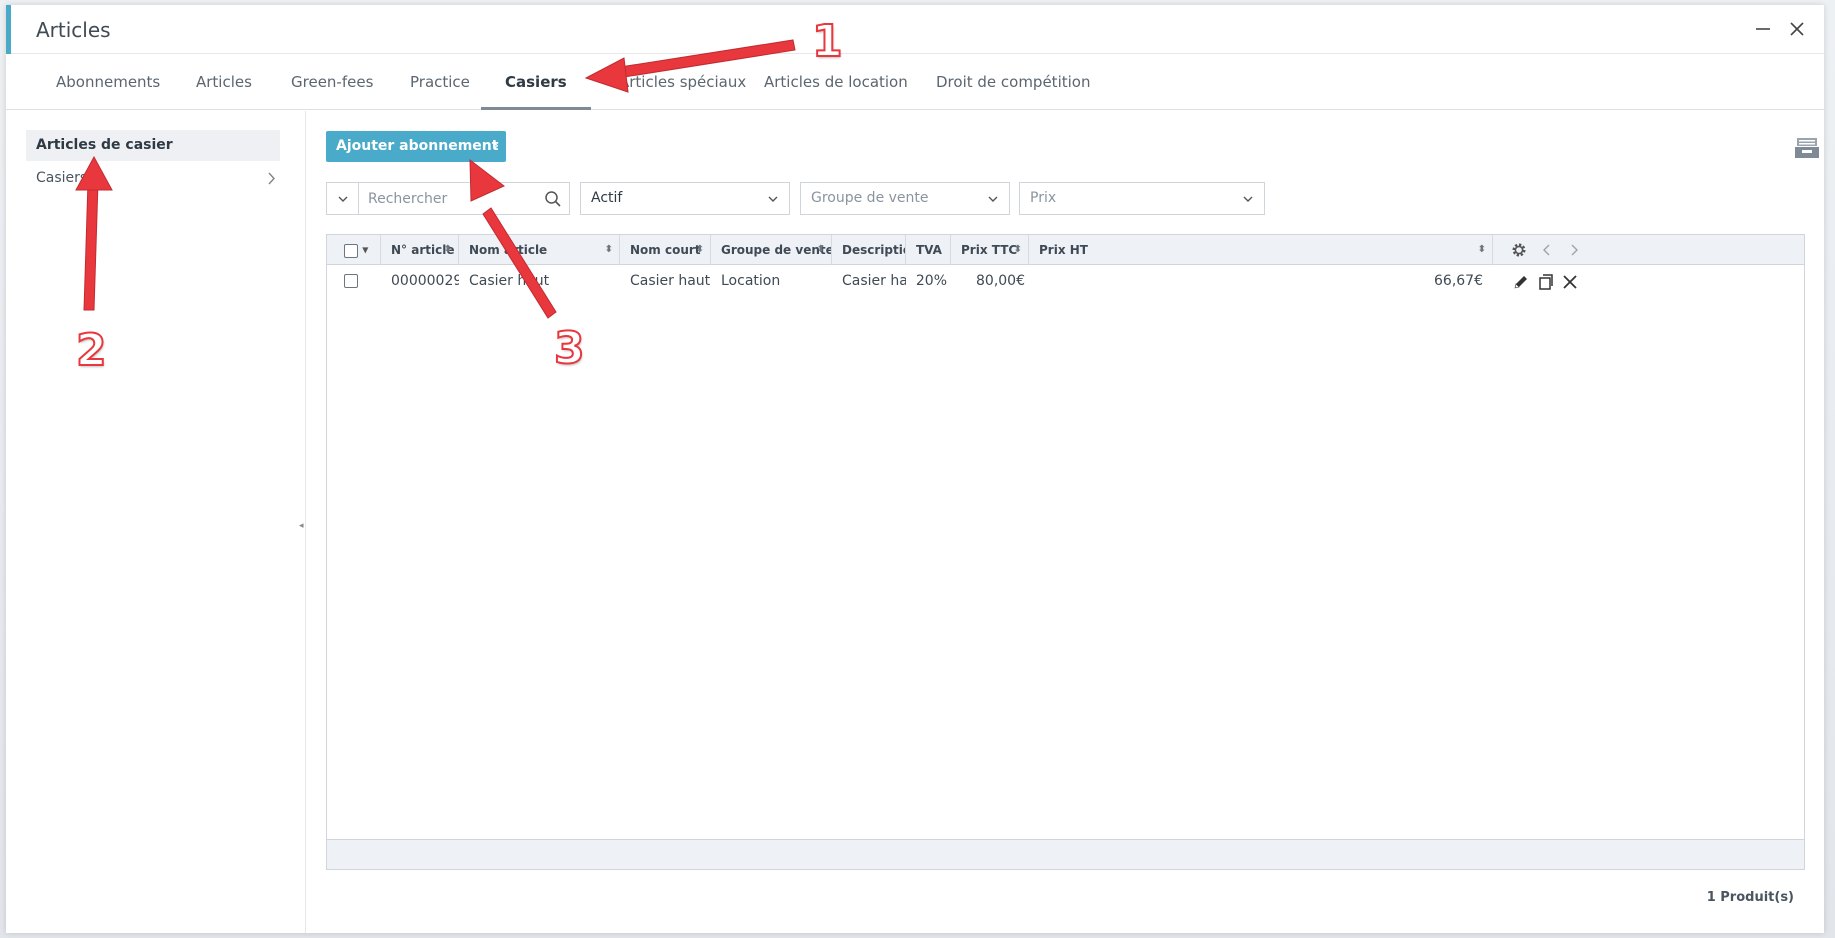 Image resolution: width=1835 pixels, height=938 pixels. What do you see at coordinates (607, 198) in the screenshot?
I see `status-select-value: Actif` at bounding box center [607, 198].